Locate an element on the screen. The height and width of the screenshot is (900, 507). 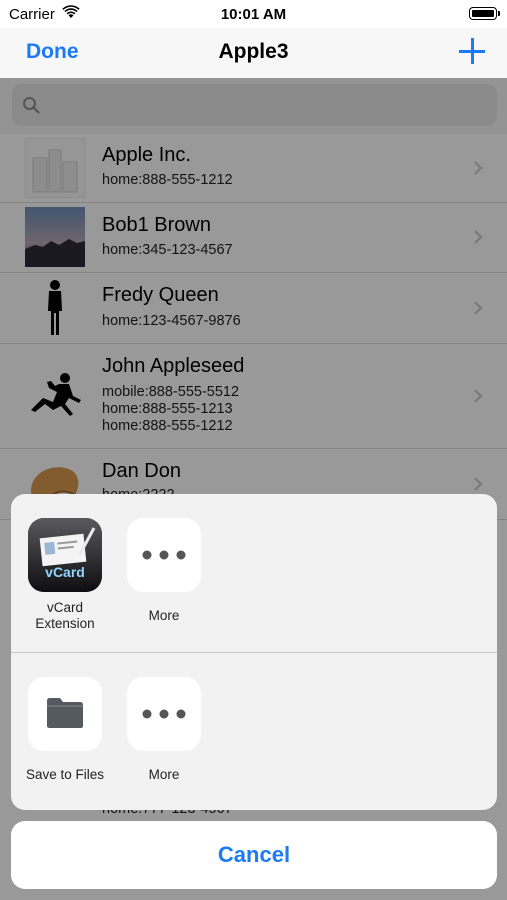
cancel-label: Cancel is located at coordinates (254, 854).